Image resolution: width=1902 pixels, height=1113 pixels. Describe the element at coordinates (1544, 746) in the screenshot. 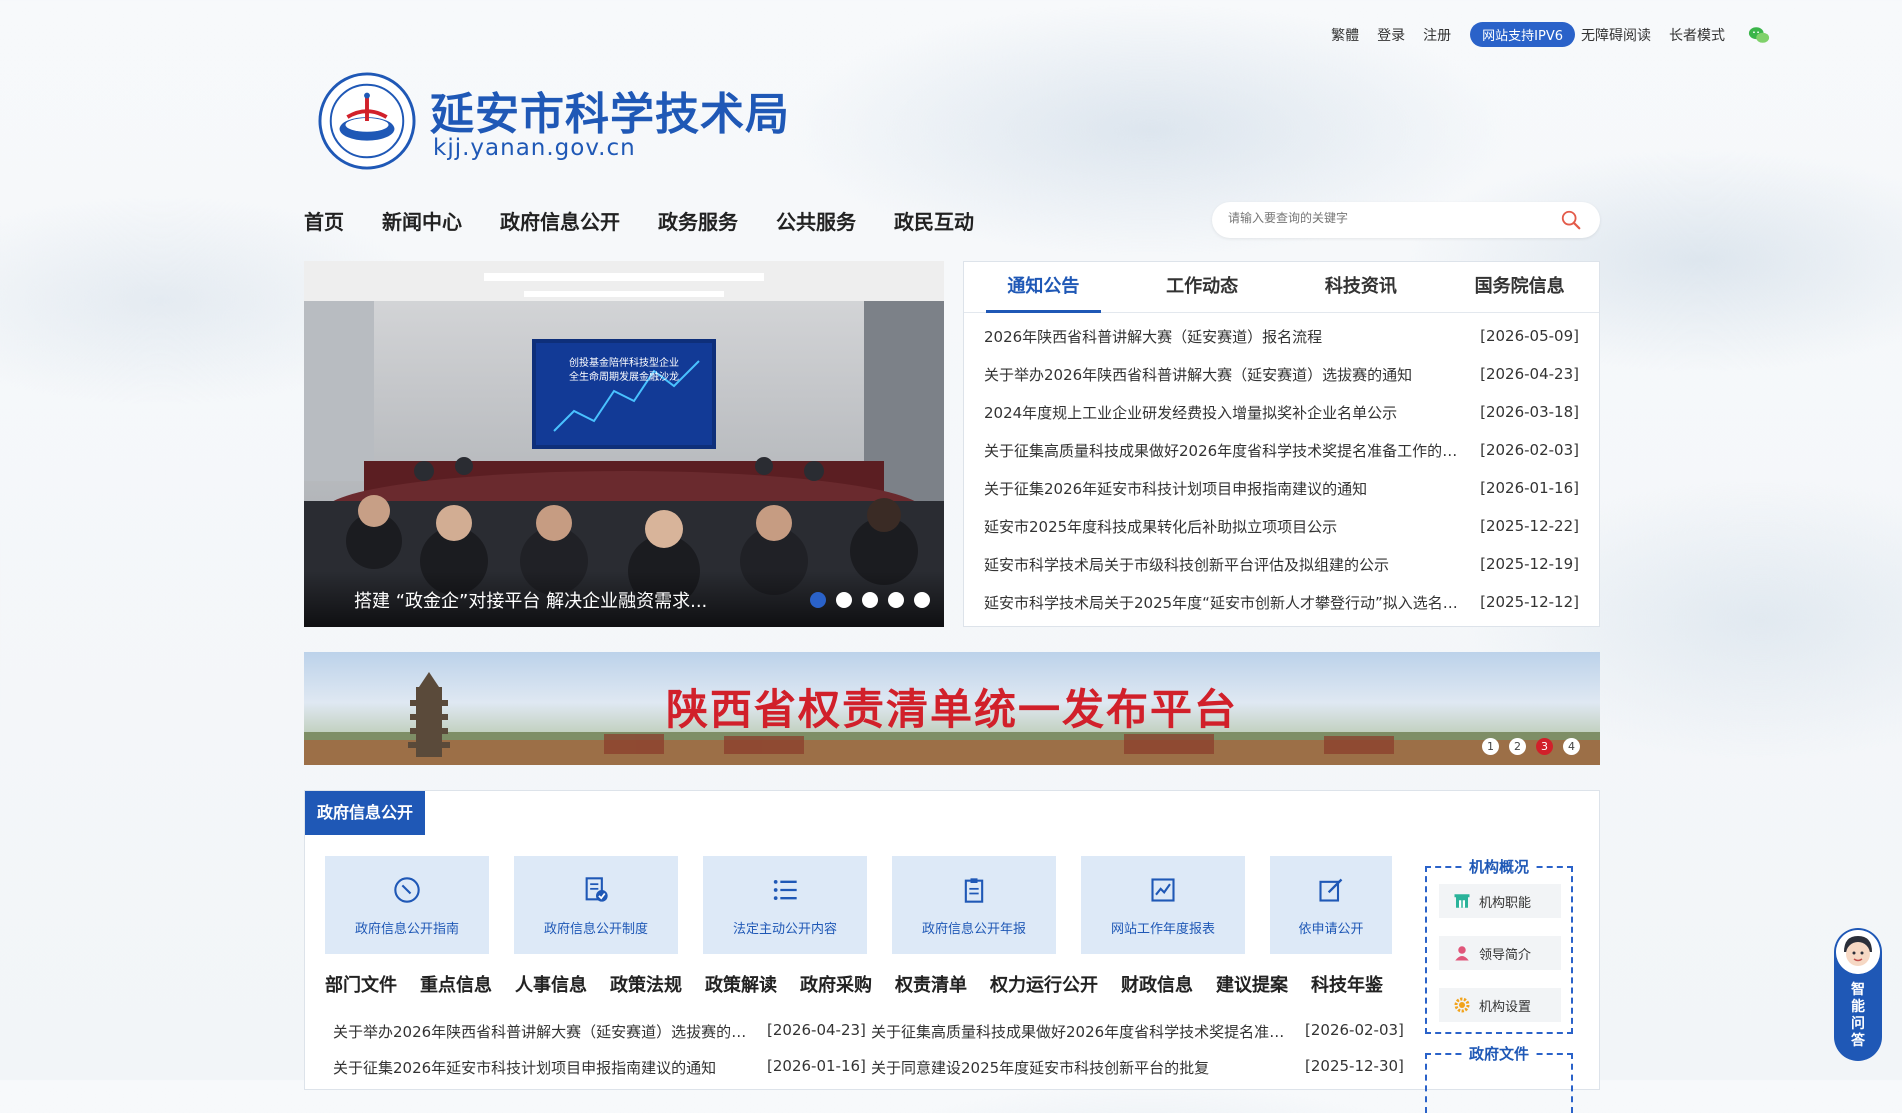

I see `banner-page-3: 3` at that location.